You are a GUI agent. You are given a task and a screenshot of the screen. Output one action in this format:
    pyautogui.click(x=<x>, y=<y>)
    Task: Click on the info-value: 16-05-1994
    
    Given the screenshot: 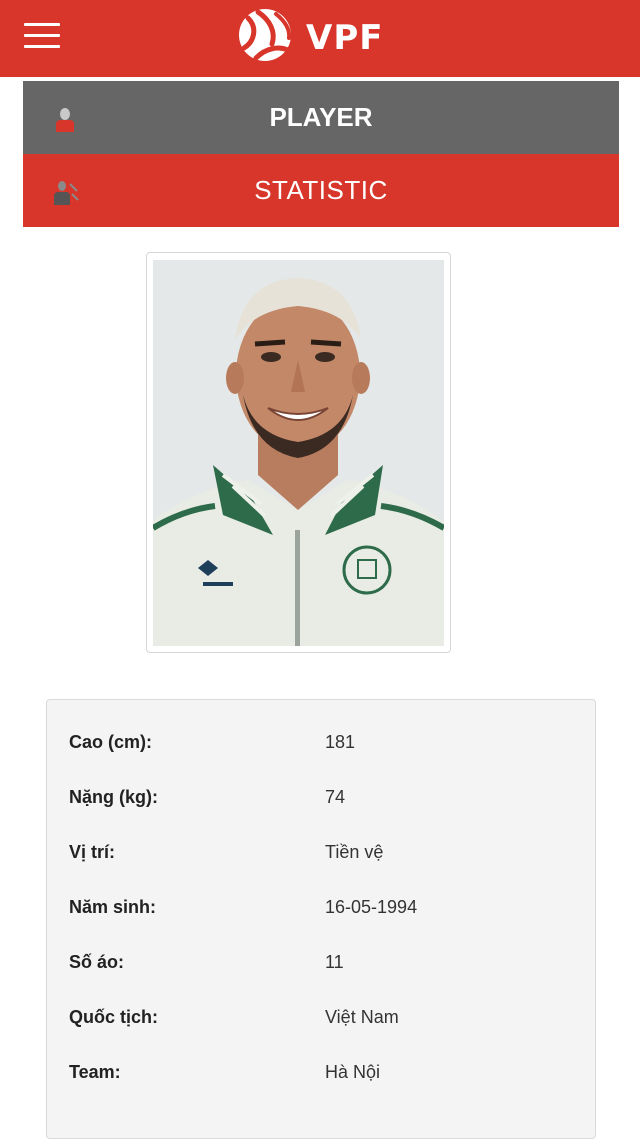 What is the action you would take?
    pyautogui.click(x=371, y=907)
    